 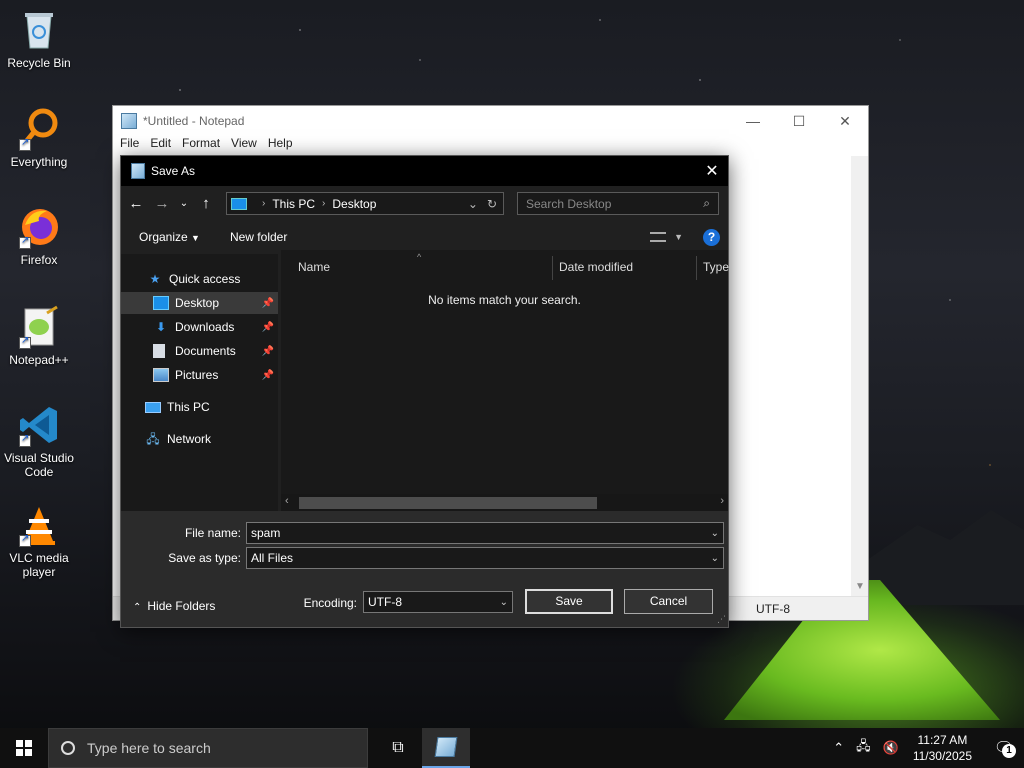 I want to click on desktop-icon-vscode: Visual Studio Code, so click(x=39, y=441).